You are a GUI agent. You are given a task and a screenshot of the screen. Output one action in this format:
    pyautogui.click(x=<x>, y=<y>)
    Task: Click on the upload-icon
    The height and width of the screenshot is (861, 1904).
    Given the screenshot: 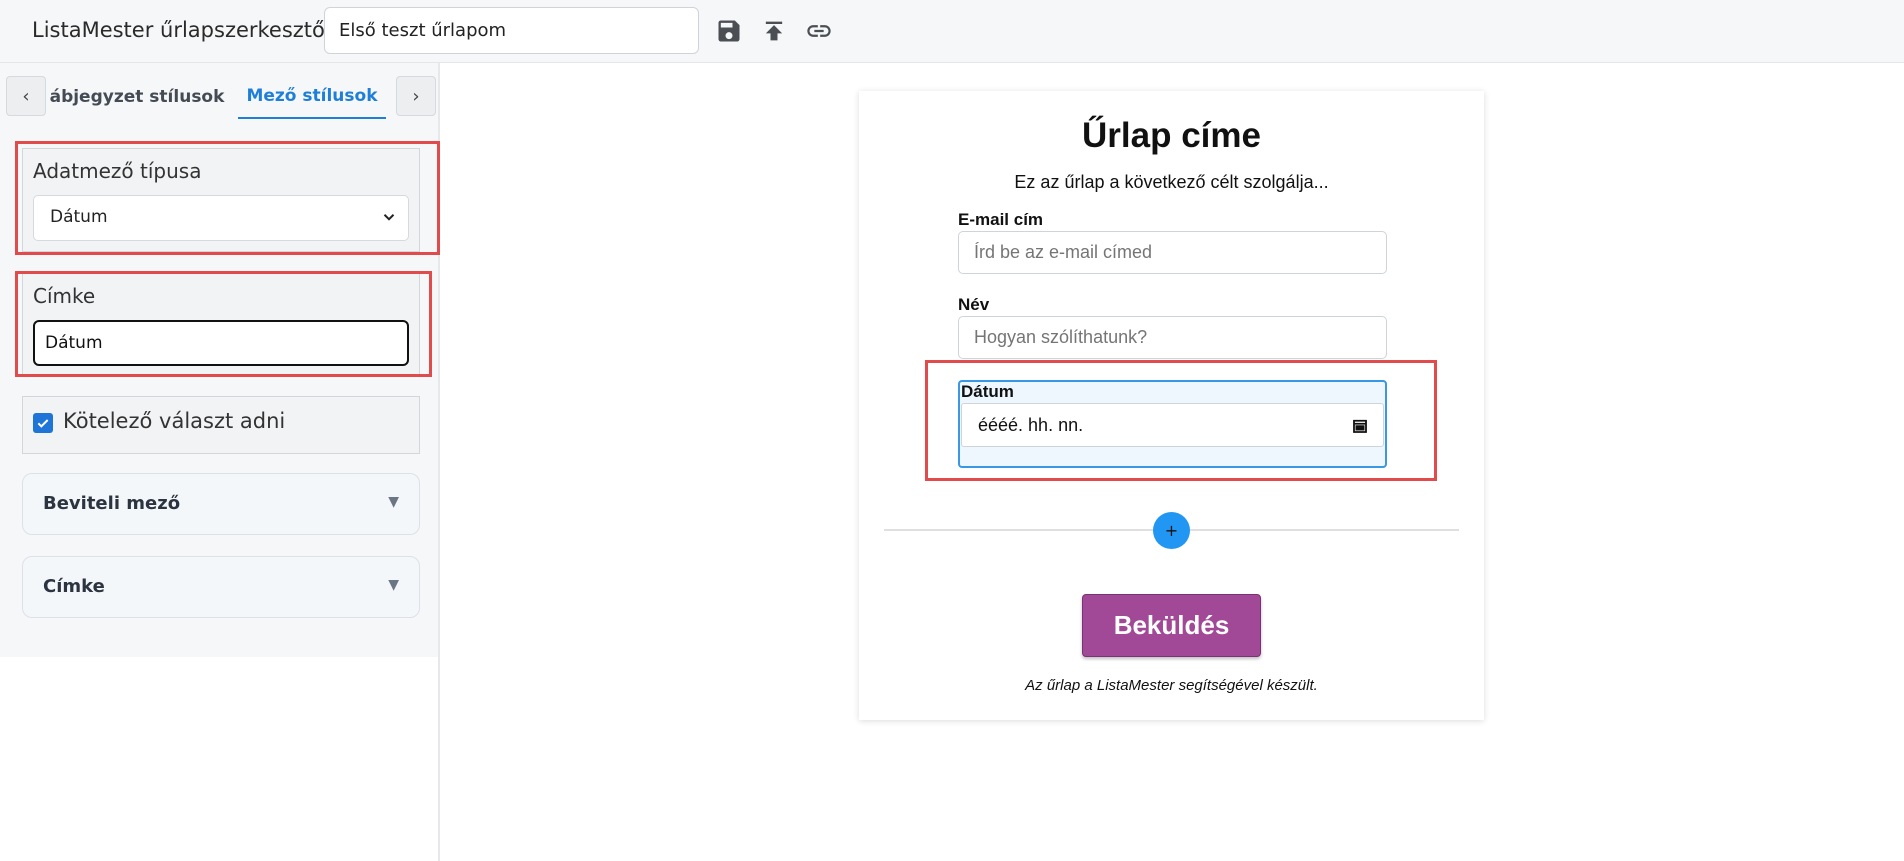 What is the action you would take?
    pyautogui.click(x=774, y=31)
    